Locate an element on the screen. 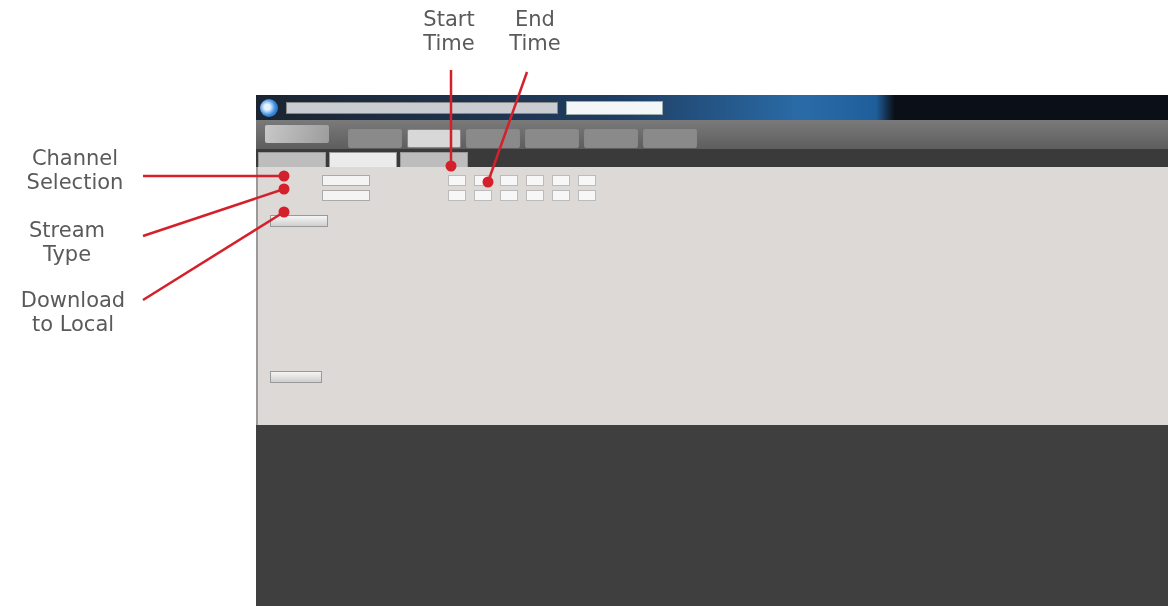  callout-label: Channel Selection is located at coordinates (75, 170).